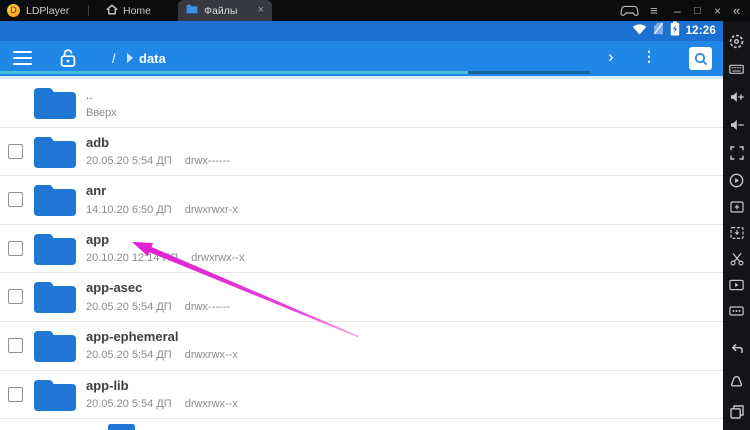 The image size is (750, 430). What do you see at coordinates (736, 285) in the screenshot?
I see `screen-record-icon` at bounding box center [736, 285].